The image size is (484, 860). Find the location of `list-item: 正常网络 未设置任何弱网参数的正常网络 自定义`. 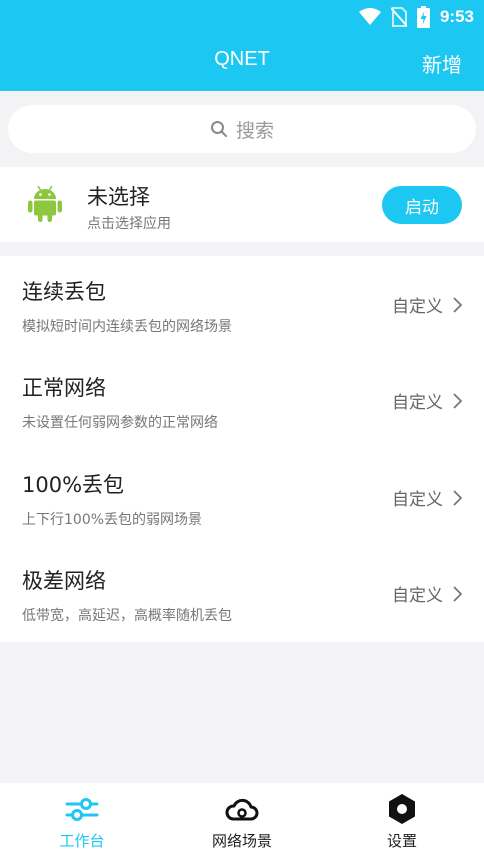

list-item: 正常网络 未设置任何弱网参数的正常网络 自定义 is located at coordinates (242, 400).